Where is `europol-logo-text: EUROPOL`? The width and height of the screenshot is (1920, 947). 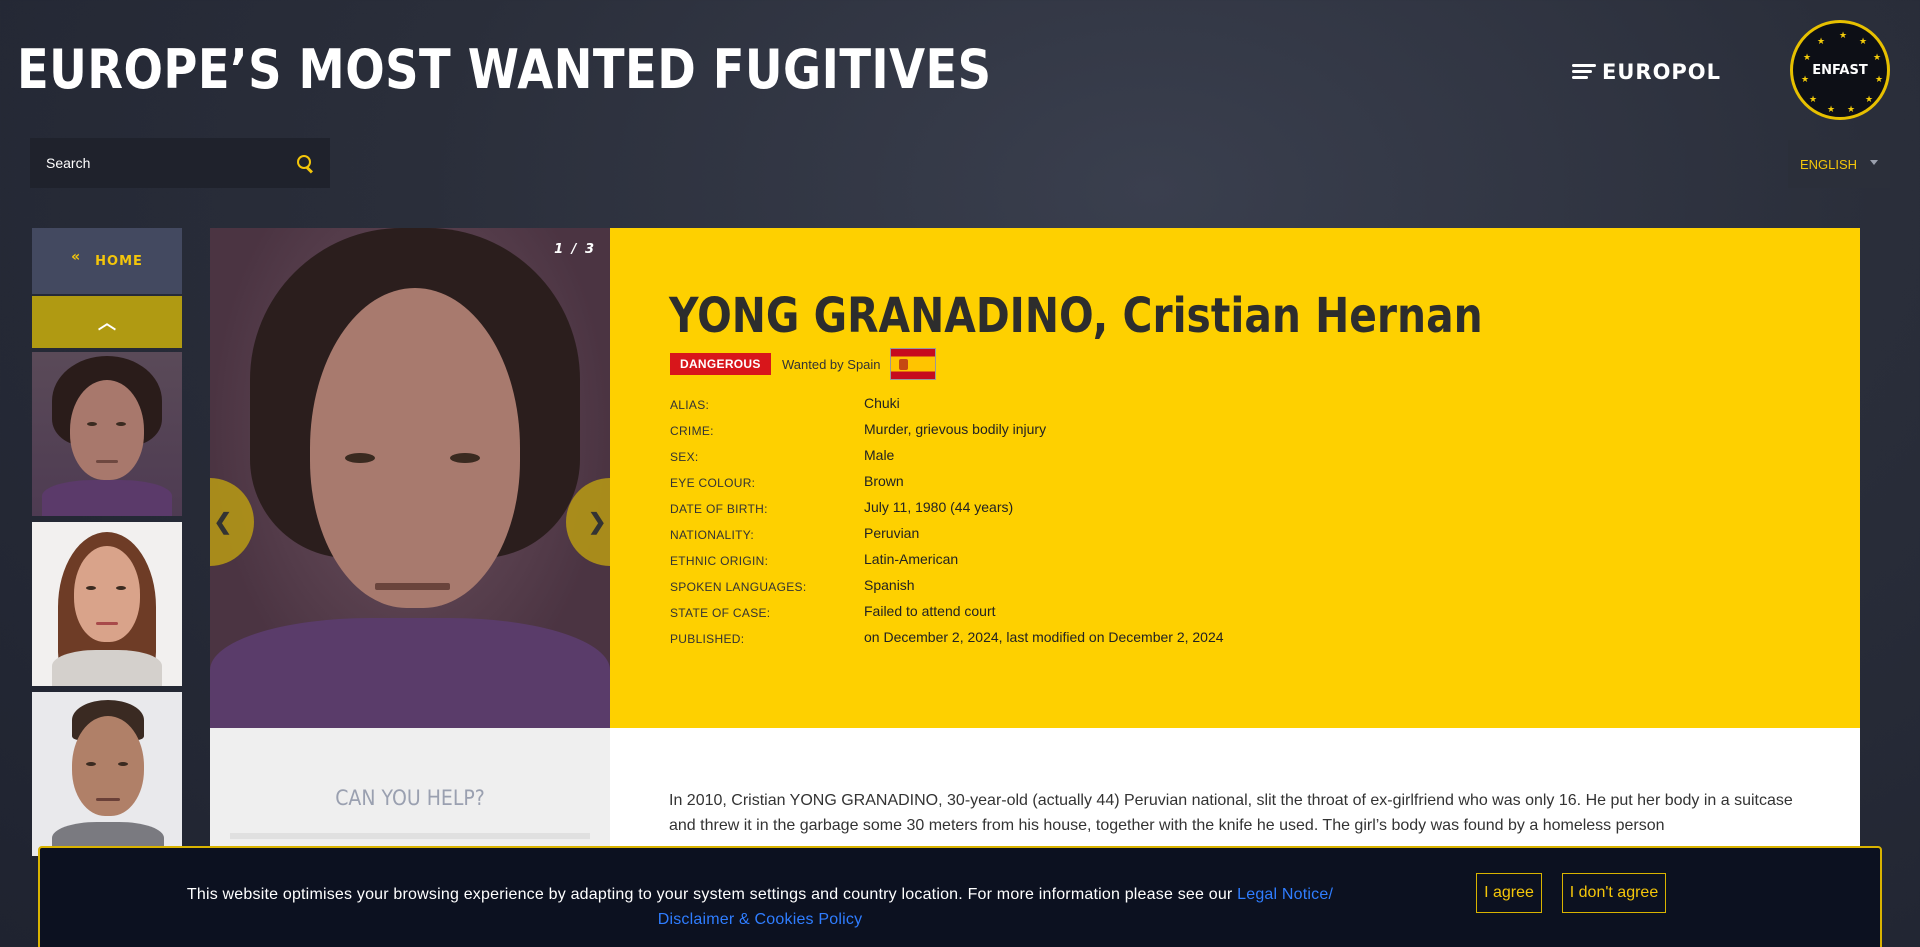
europol-logo-text: EUROPOL is located at coordinates (1662, 72).